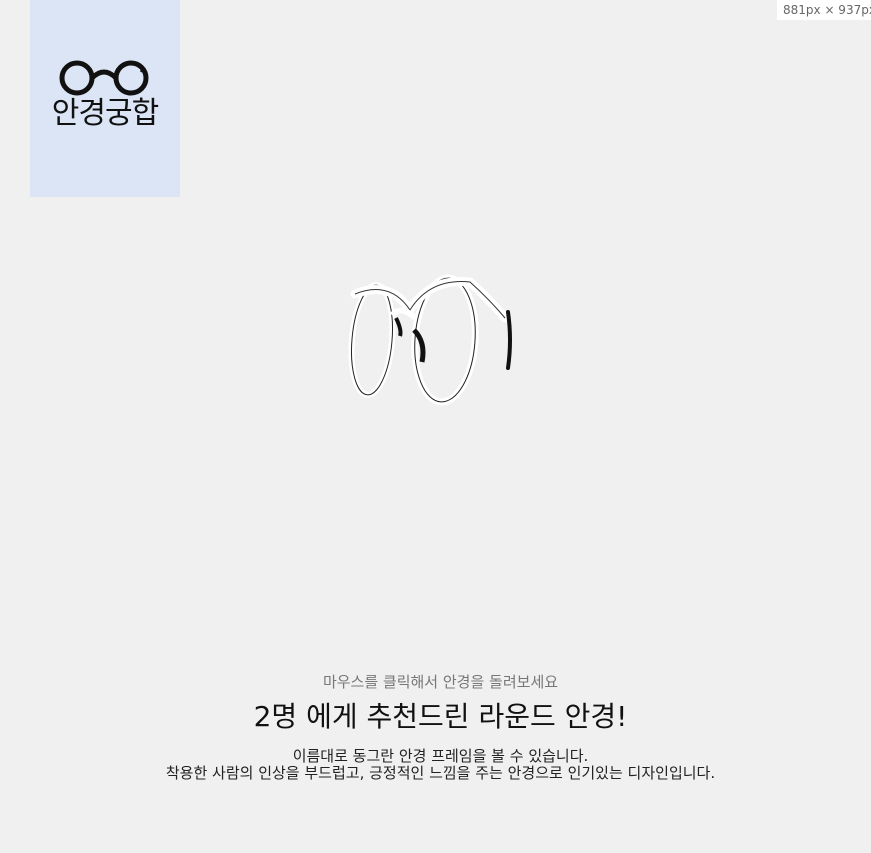 This screenshot has height=853, width=871. Describe the element at coordinates (440, 682) in the screenshot. I see `rotate-hint: 마우스를 클릭해서 안경을 돌려보세요` at that location.